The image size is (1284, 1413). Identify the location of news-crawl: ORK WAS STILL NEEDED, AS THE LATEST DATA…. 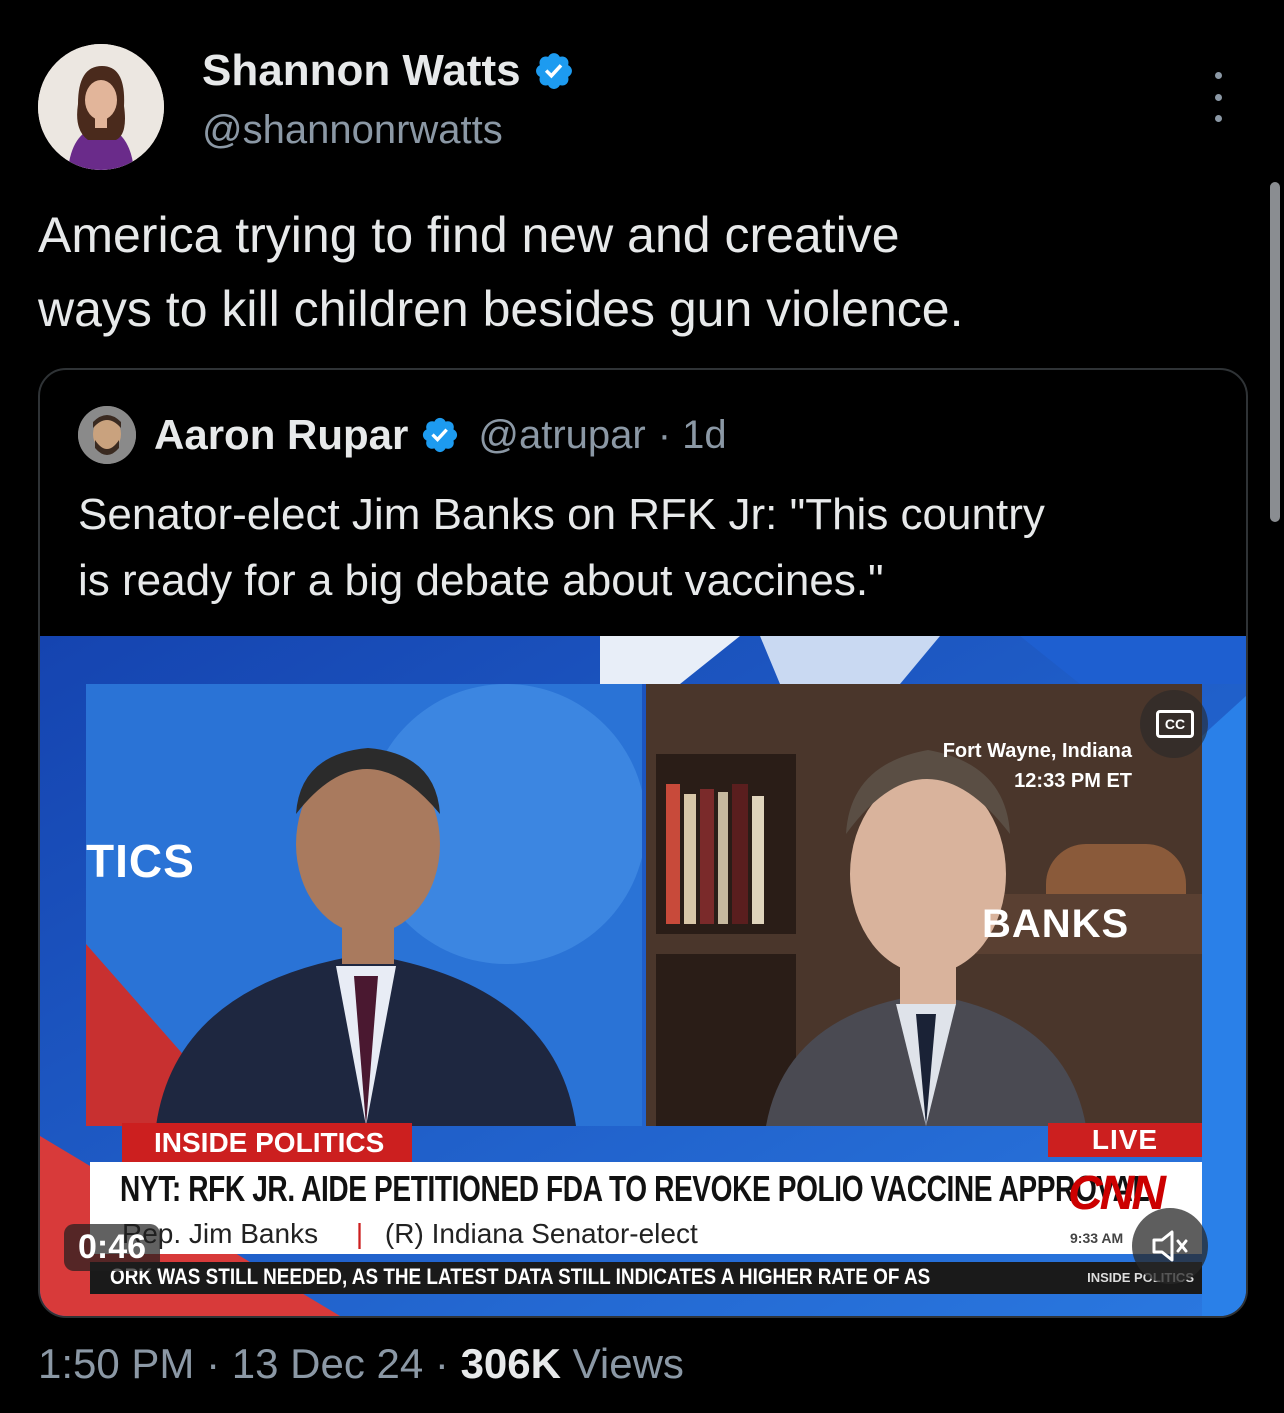
(646, 1278).